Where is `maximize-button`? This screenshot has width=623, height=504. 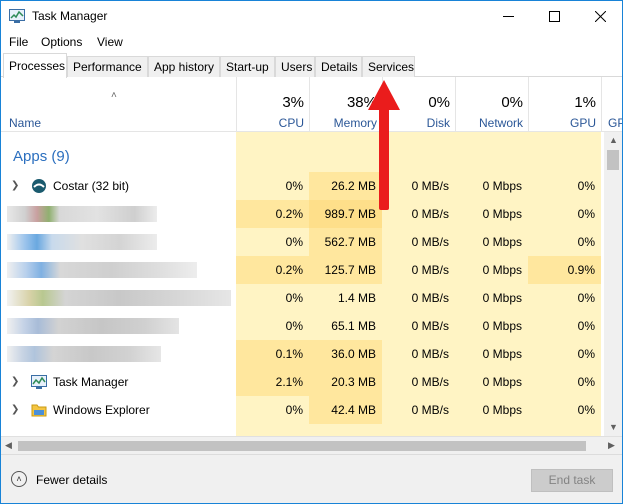
maximize-button is located at coordinates (554, 16).